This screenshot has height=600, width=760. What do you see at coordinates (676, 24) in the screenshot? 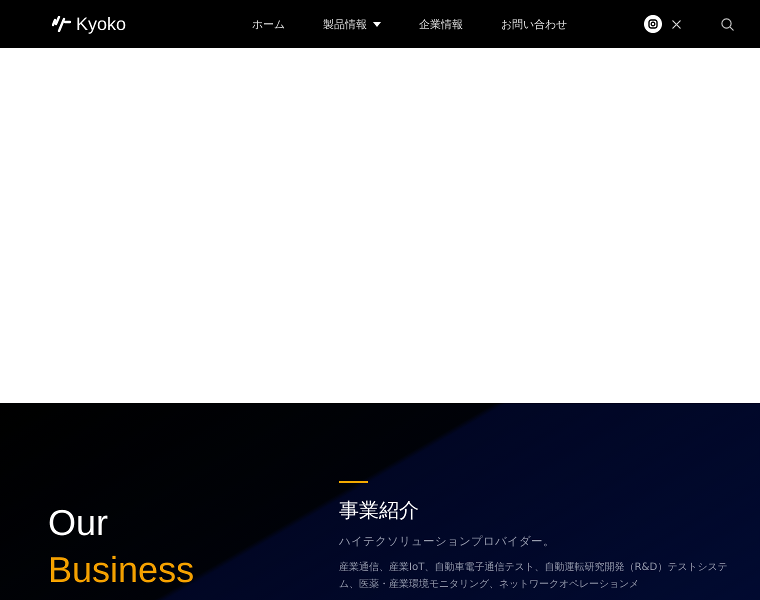
I see `x-icon` at bounding box center [676, 24].